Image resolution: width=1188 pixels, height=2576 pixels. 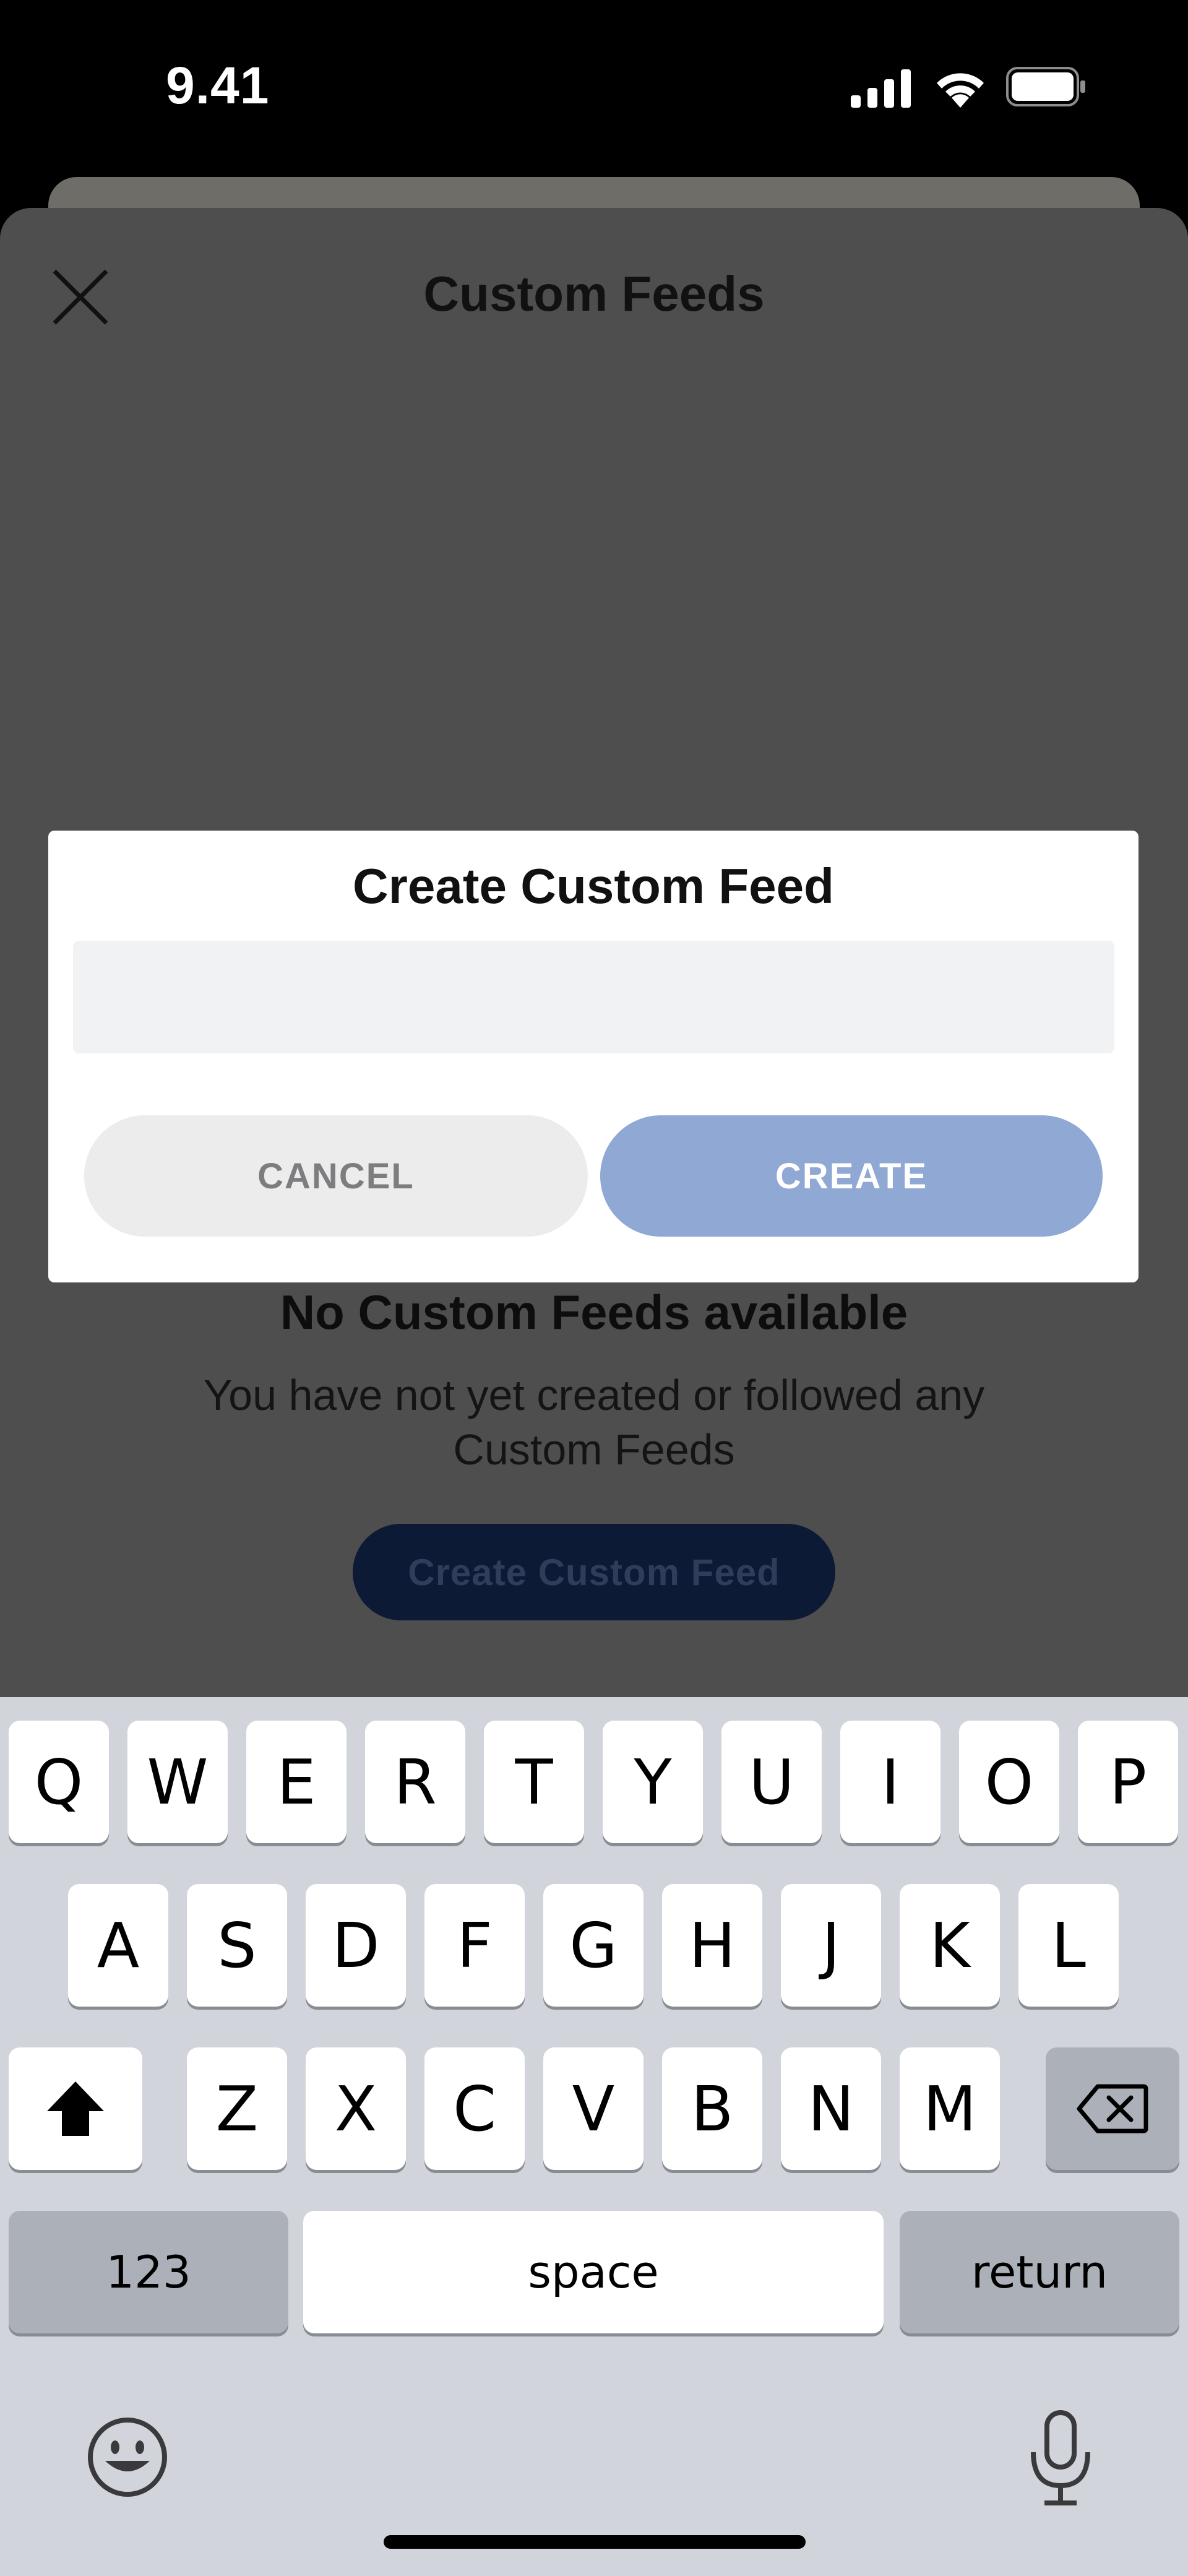 I want to click on signal-icon, so click(x=882, y=90).